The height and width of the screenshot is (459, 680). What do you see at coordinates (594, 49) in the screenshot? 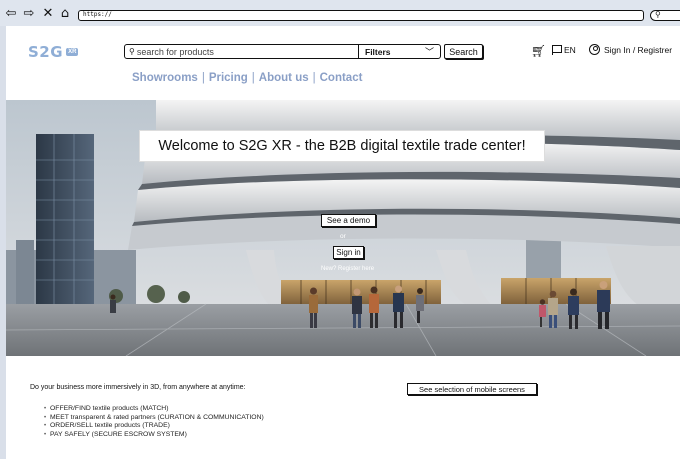
I see `user-icon` at bounding box center [594, 49].